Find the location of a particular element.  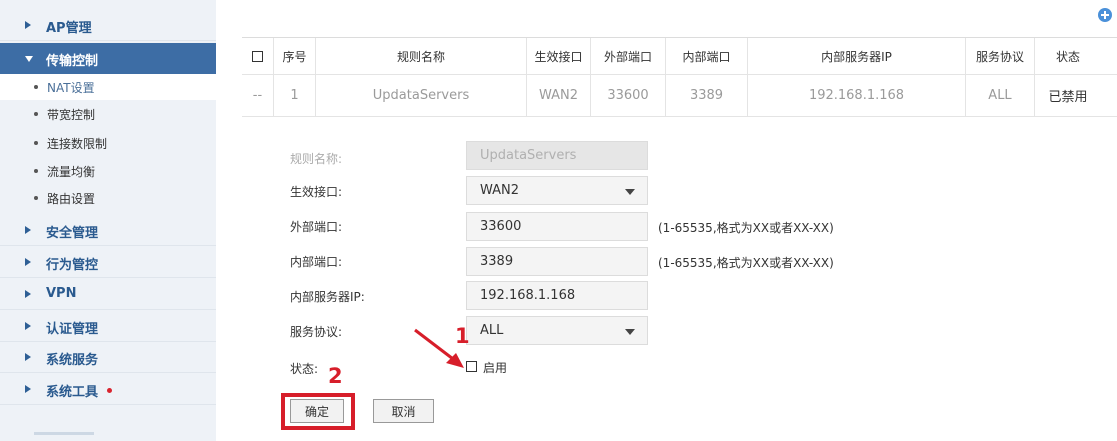

sidebar-bottom-item is located at coordinates (64, 433).